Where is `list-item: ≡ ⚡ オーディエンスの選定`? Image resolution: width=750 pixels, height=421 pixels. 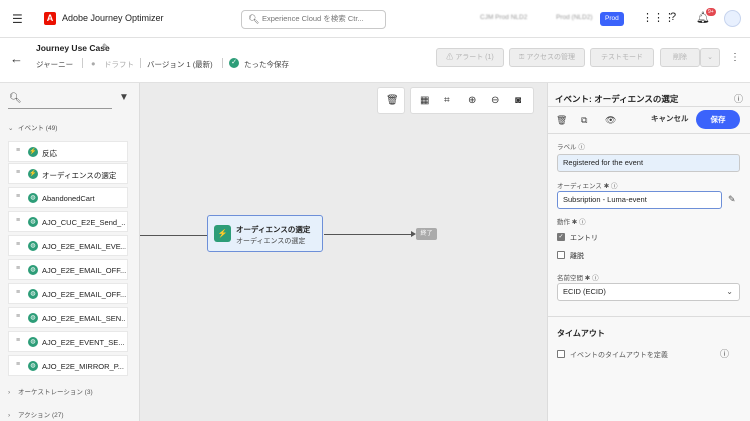 list-item: ≡ ⚡ オーディエンスの選定 is located at coordinates (68, 173).